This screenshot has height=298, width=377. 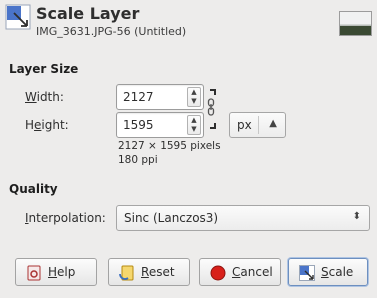 I want to click on scale-button: Scale, so click(x=328, y=272).